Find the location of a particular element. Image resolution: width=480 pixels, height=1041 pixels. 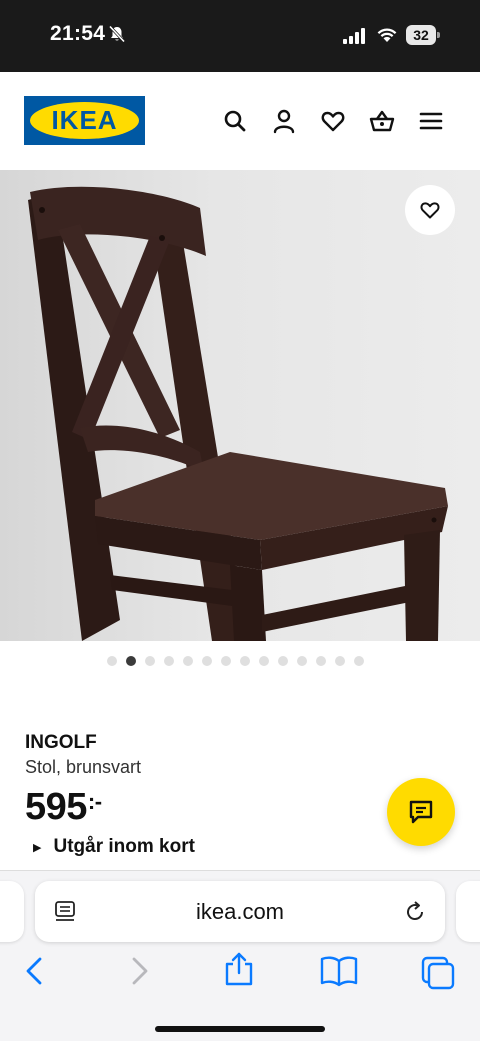

account-icon is located at coordinates (284, 121).